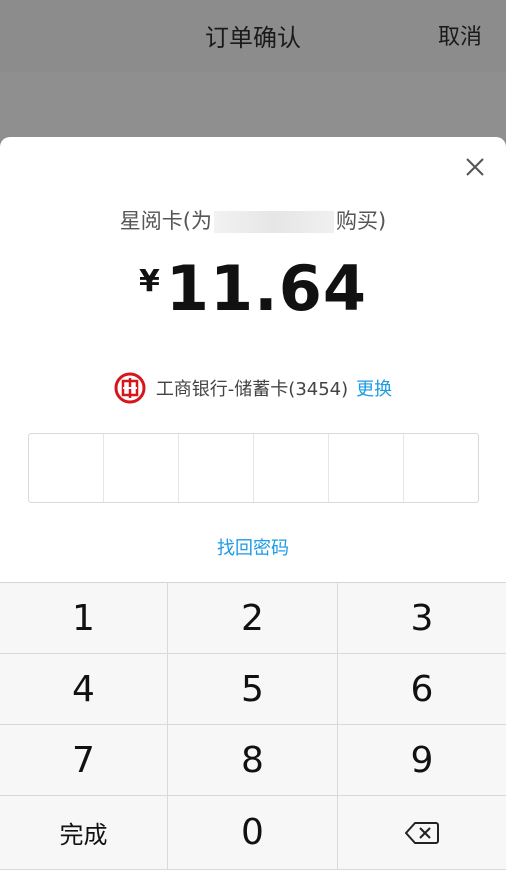 Image resolution: width=506 pixels, height=870 pixels. Describe the element at coordinates (149, 281) in the screenshot. I see `currency-symbol: ¥` at that location.